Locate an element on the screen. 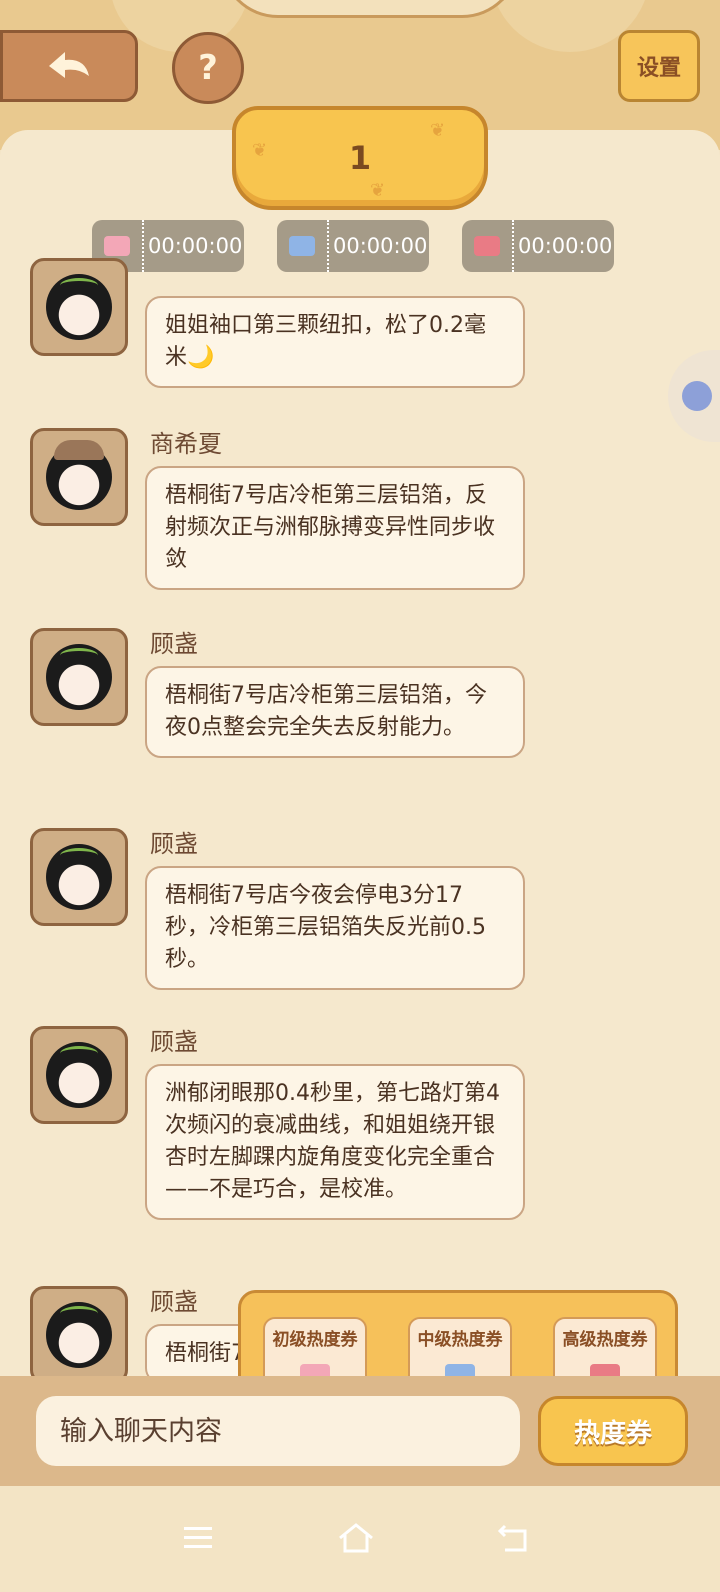  cloud-decoration is located at coordinates (370, 9).